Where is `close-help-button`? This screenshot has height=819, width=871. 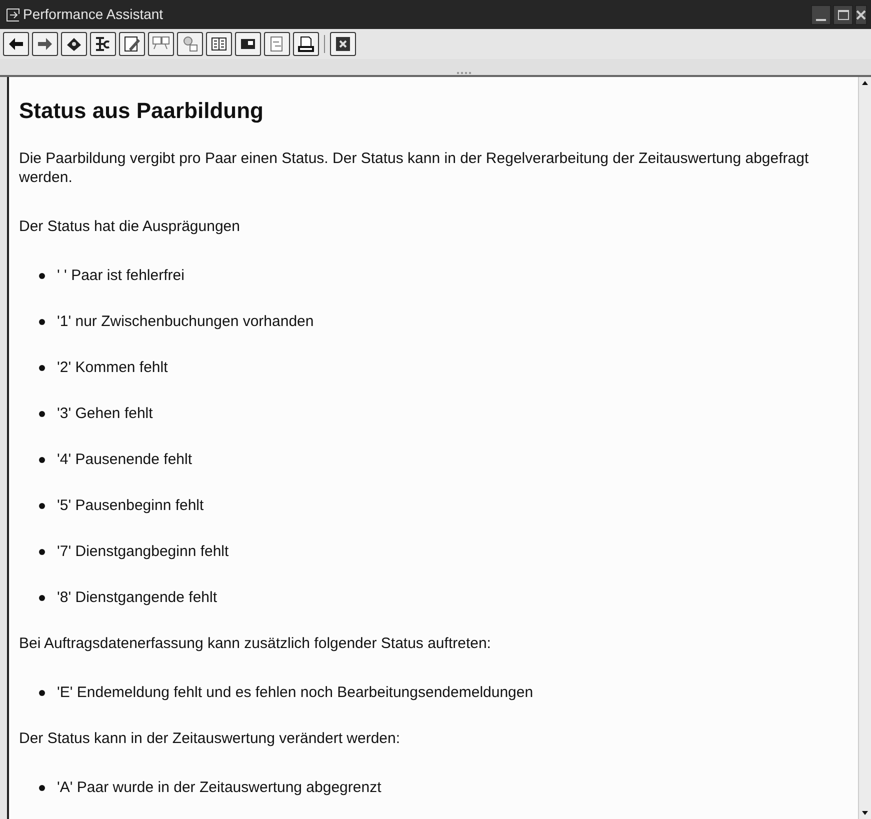 close-help-button is located at coordinates (343, 44).